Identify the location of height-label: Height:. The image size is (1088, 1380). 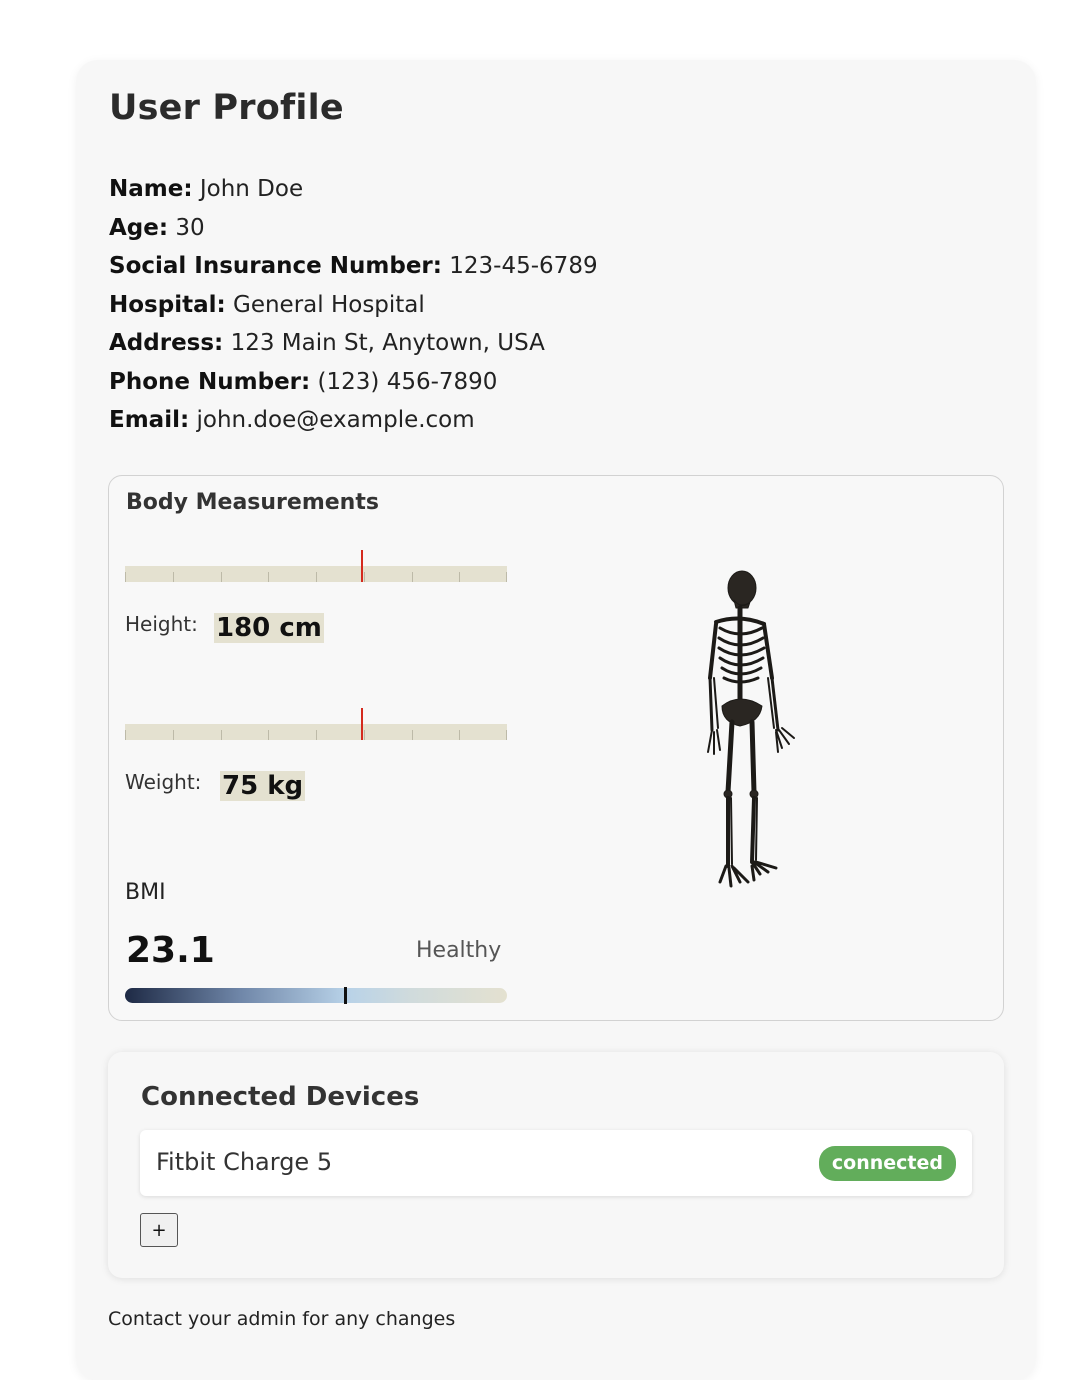
(161, 624).